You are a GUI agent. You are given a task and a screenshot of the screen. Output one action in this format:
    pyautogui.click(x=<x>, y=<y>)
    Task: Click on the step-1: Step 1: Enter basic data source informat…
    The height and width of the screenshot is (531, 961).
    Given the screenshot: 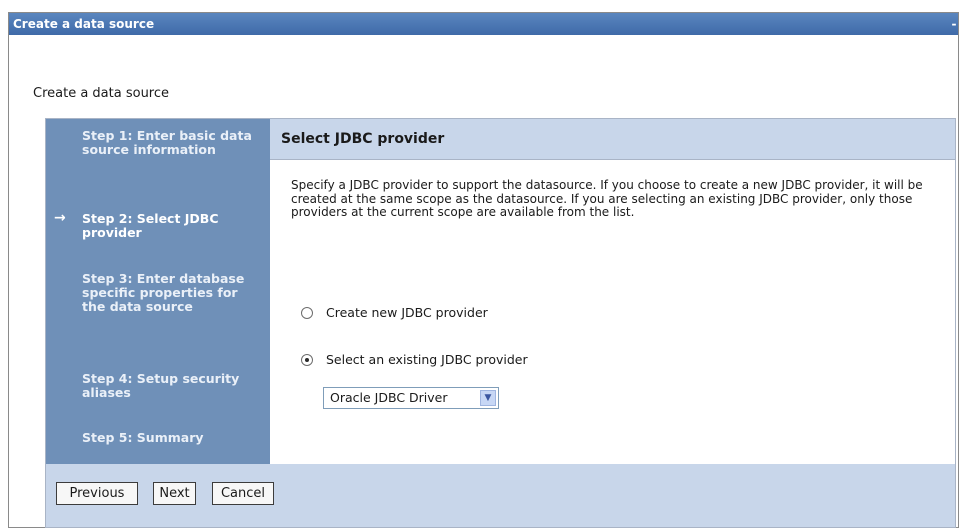 What is the action you would take?
    pyautogui.click(x=172, y=143)
    